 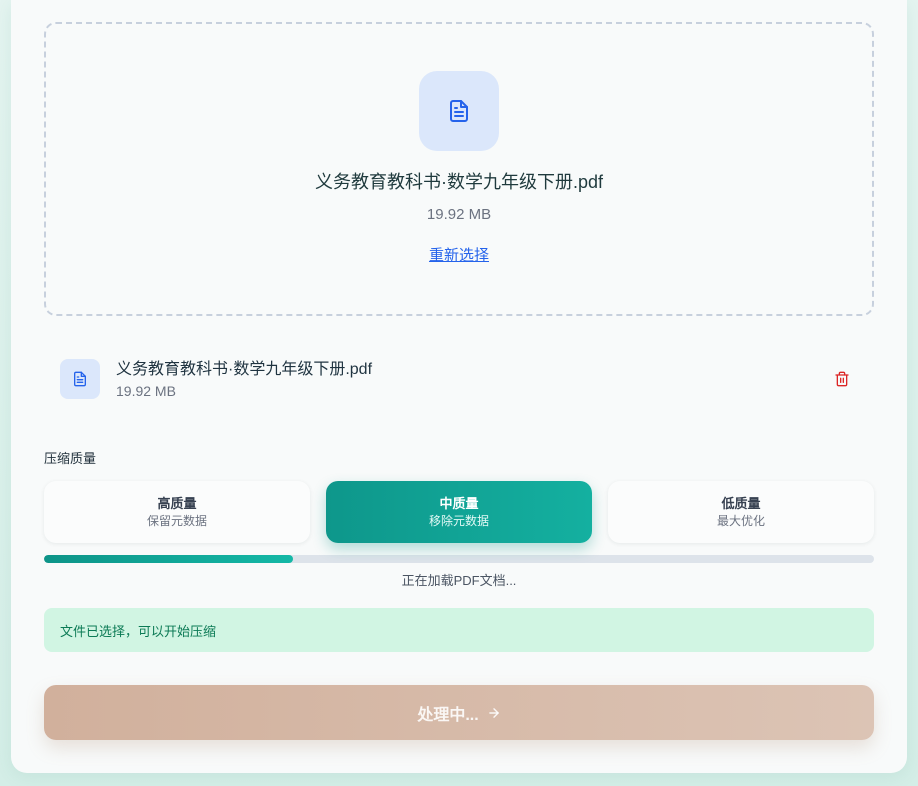 What do you see at coordinates (459, 256) in the screenshot?
I see `reselect-link: 重新选择` at bounding box center [459, 256].